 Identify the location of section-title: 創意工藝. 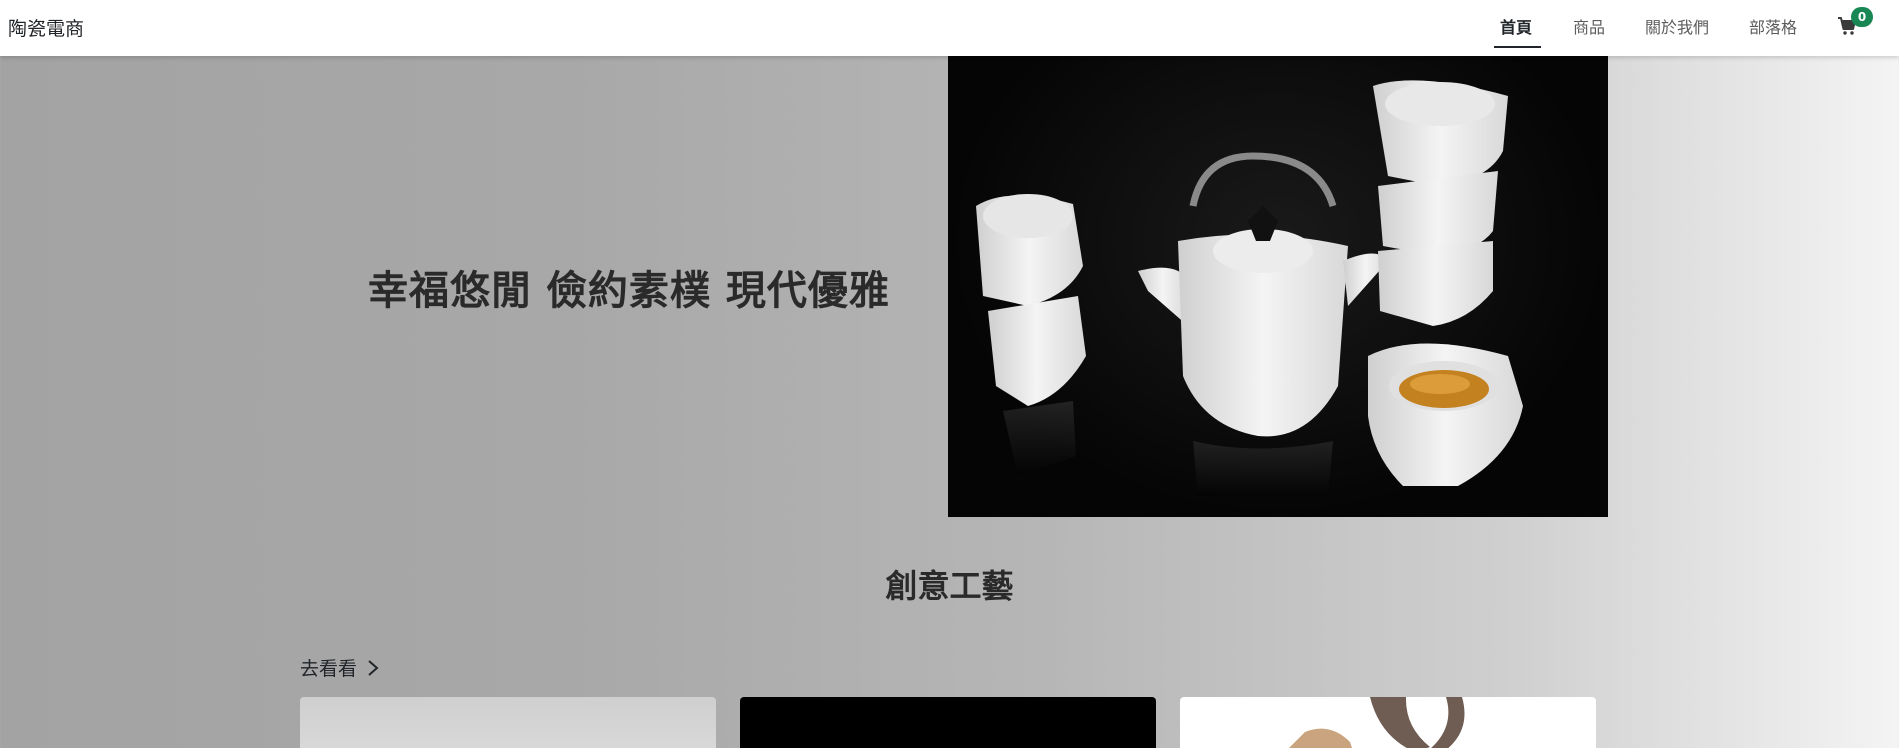
(949, 586).